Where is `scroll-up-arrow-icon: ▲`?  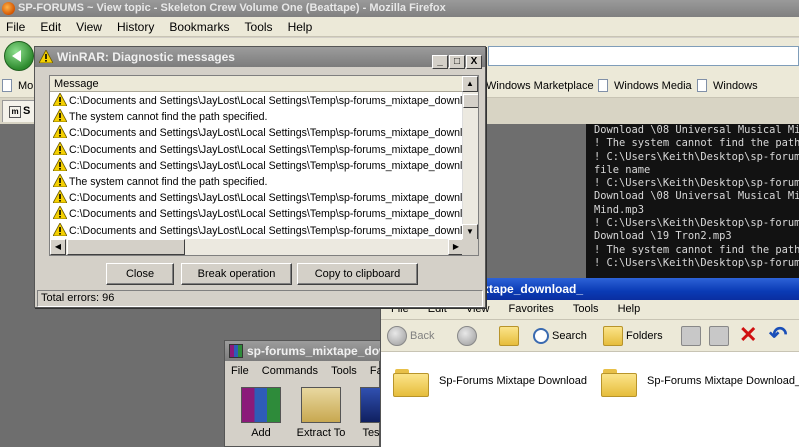
scroll-up-arrow-icon: ▲ is located at coordinates (470, 84).